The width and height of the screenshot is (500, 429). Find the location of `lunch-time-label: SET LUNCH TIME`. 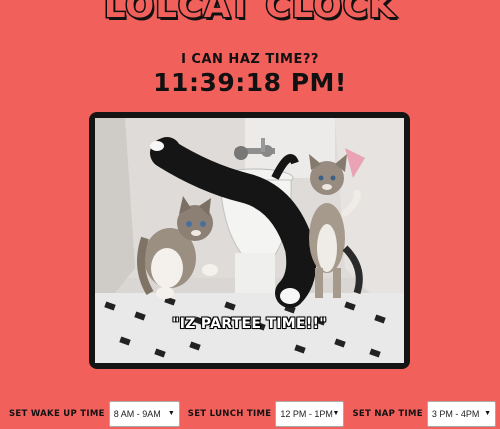

lunch-time-label: SET LUNCH TIME is located at coordinates (229, 414).